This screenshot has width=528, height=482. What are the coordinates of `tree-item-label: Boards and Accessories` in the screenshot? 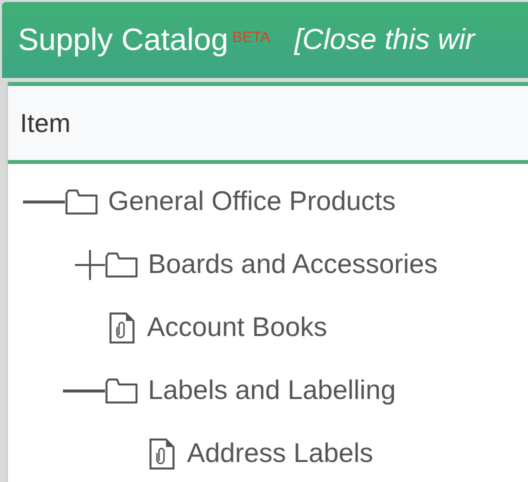 It's located at (293, 264).